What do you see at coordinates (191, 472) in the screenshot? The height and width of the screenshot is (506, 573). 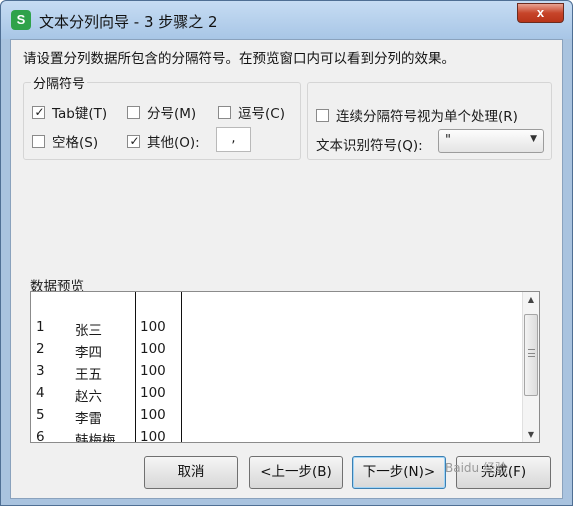 I see `cancel-button: 取消` at bounding box center [191, 472].